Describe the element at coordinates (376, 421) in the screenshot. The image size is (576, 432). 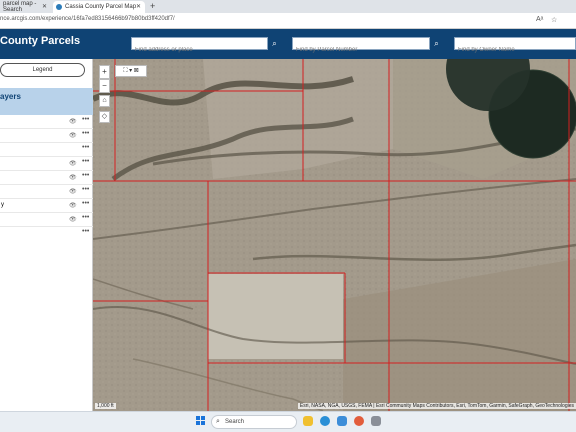
I see `settings-icon` at that location.